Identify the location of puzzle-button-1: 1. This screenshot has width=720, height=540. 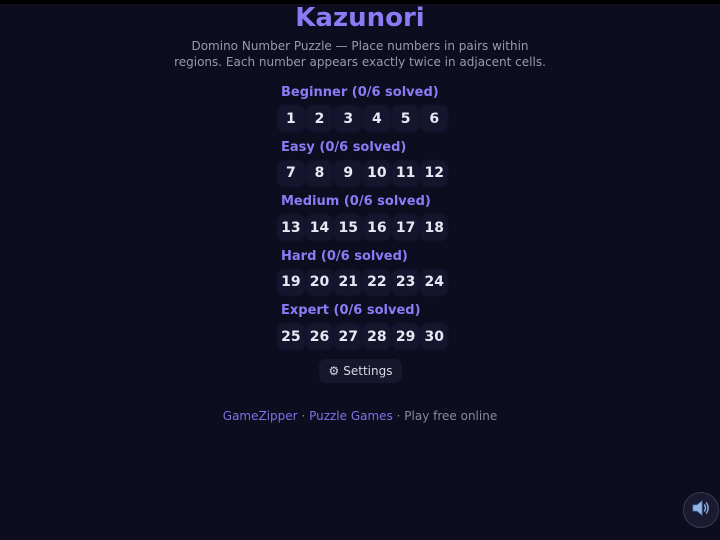
(291, 118).